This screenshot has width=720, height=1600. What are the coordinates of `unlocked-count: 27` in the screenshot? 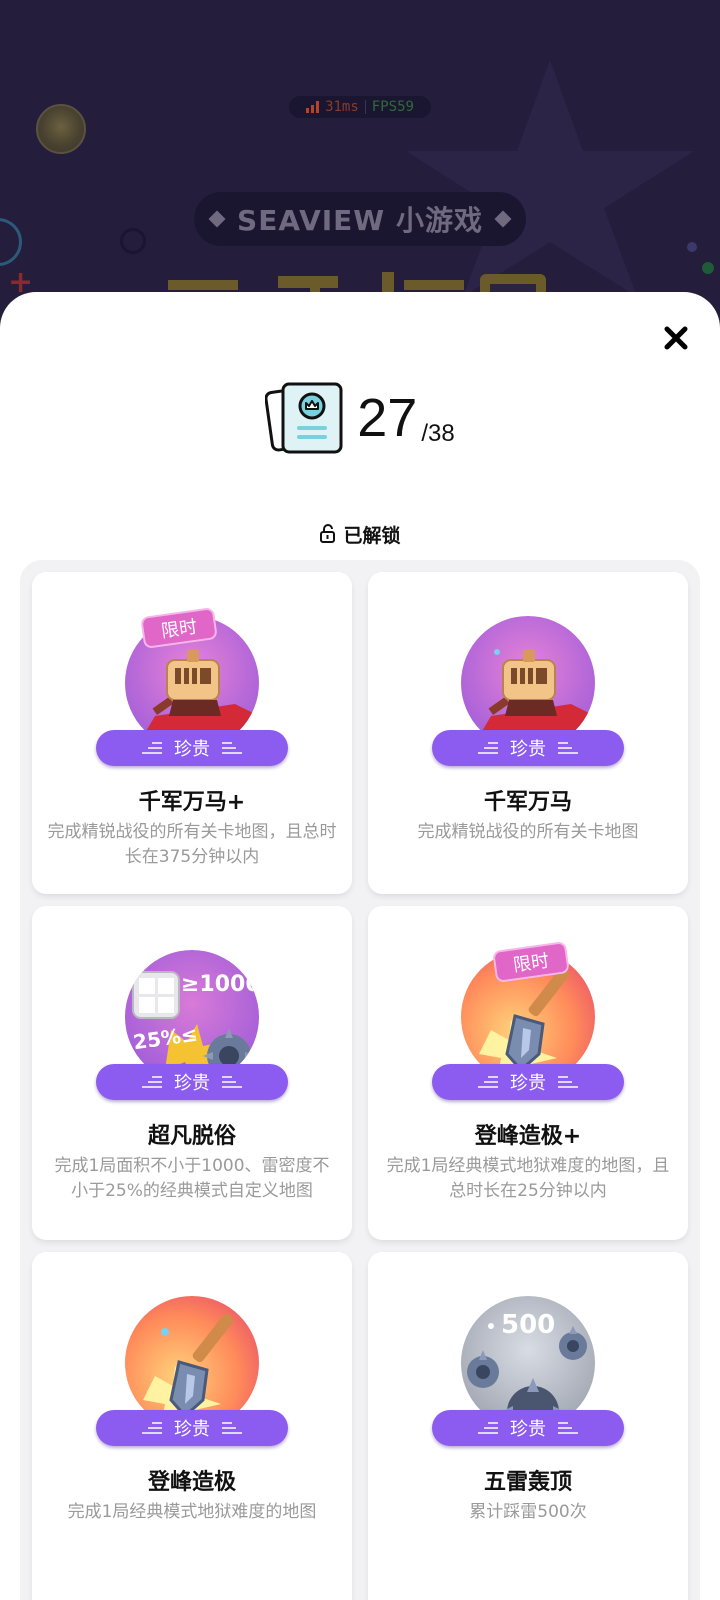 It's located at (387, 418).